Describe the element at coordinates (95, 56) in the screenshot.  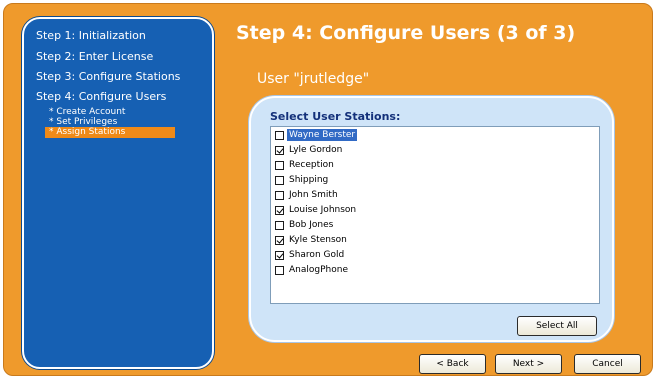
I see `step-enter-license: Step 2: Enter License` at that location.